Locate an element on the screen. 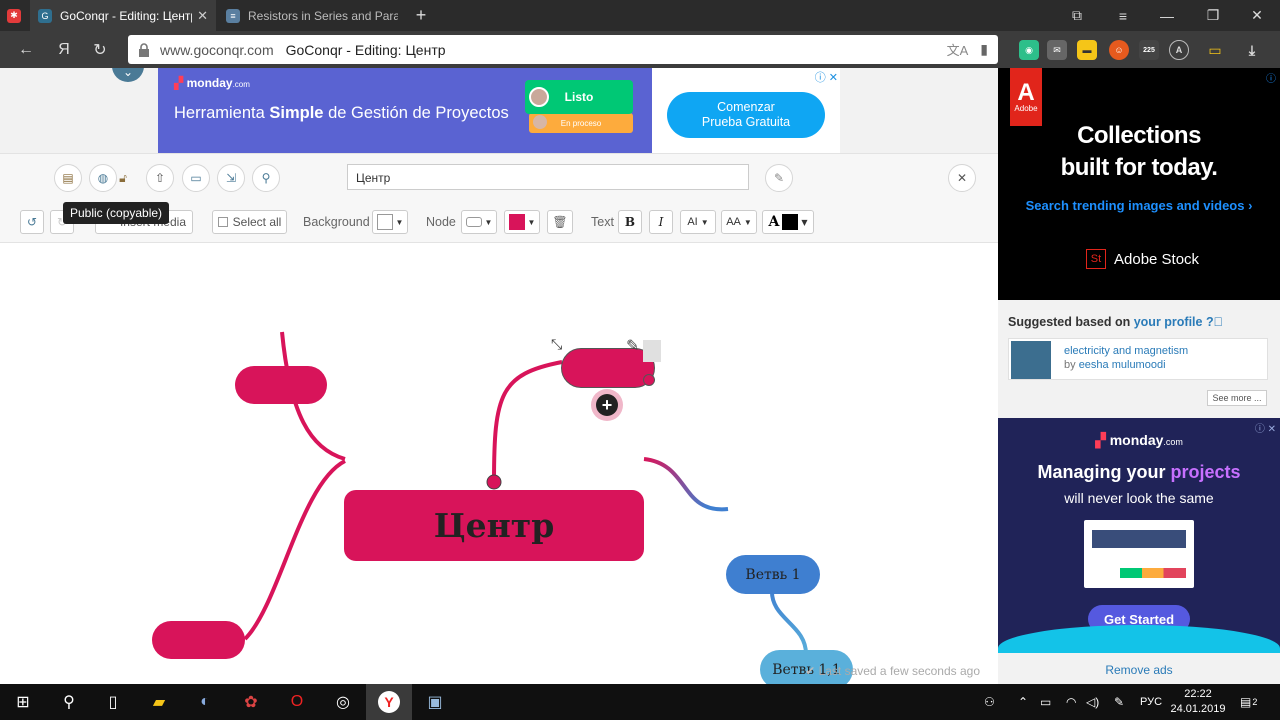  remove-ads-link: Remove ads is located at coordinates (1139, 670).